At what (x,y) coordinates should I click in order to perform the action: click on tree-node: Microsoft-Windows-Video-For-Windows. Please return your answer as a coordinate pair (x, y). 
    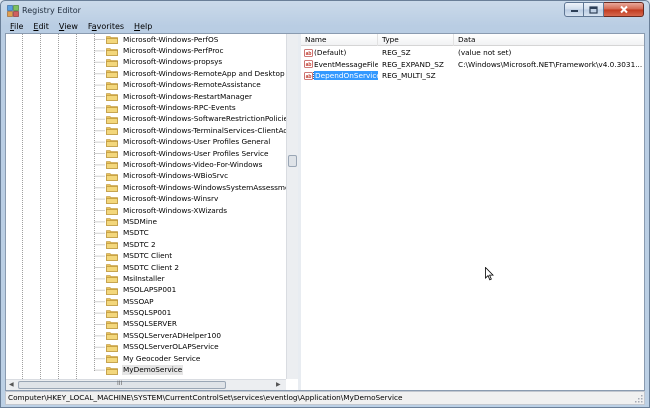
    Looking at the image, I should click on (196, 164).